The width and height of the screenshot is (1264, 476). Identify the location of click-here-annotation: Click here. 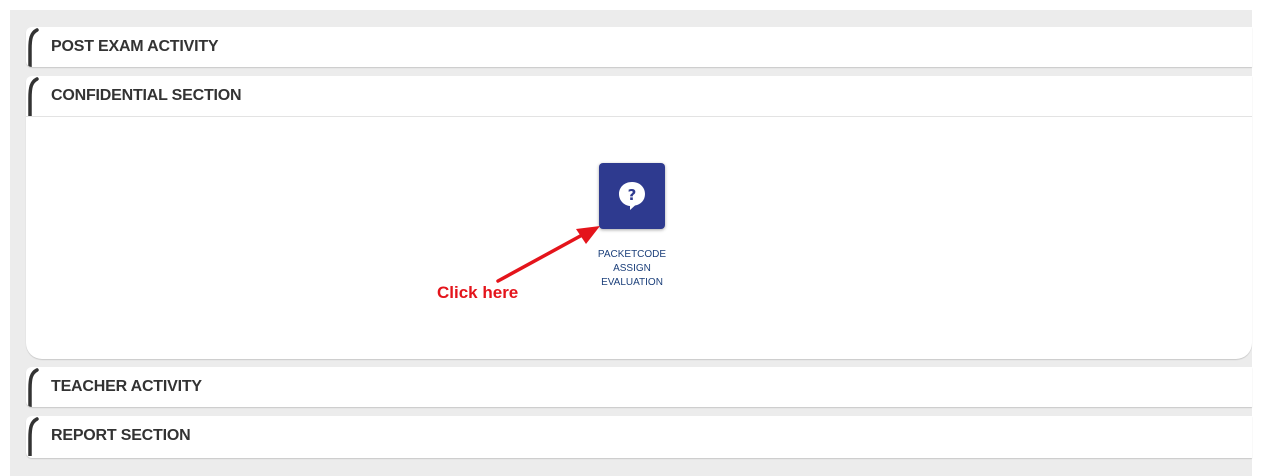
(478, 292).